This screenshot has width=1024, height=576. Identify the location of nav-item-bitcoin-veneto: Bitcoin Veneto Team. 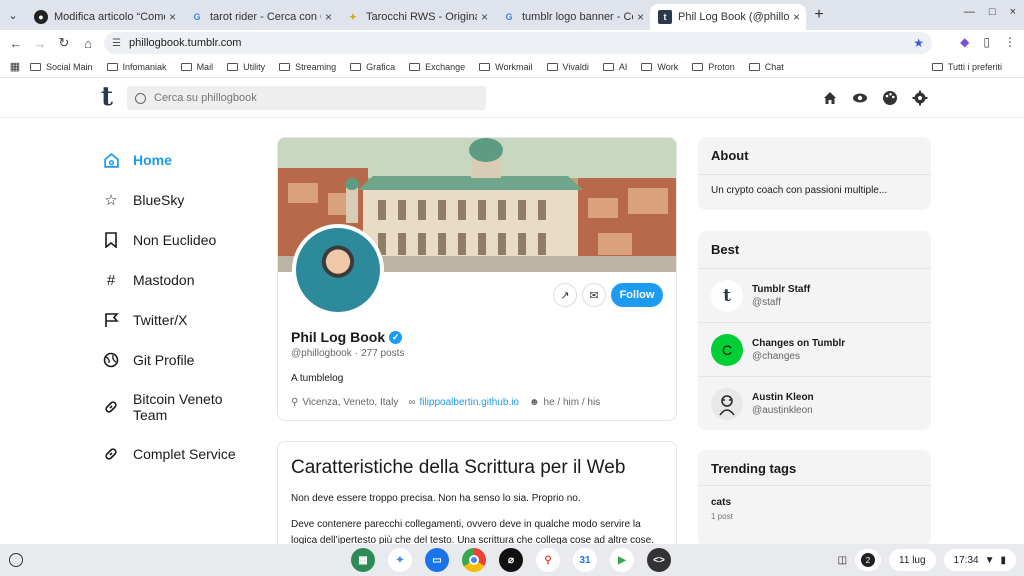
(187, 407).